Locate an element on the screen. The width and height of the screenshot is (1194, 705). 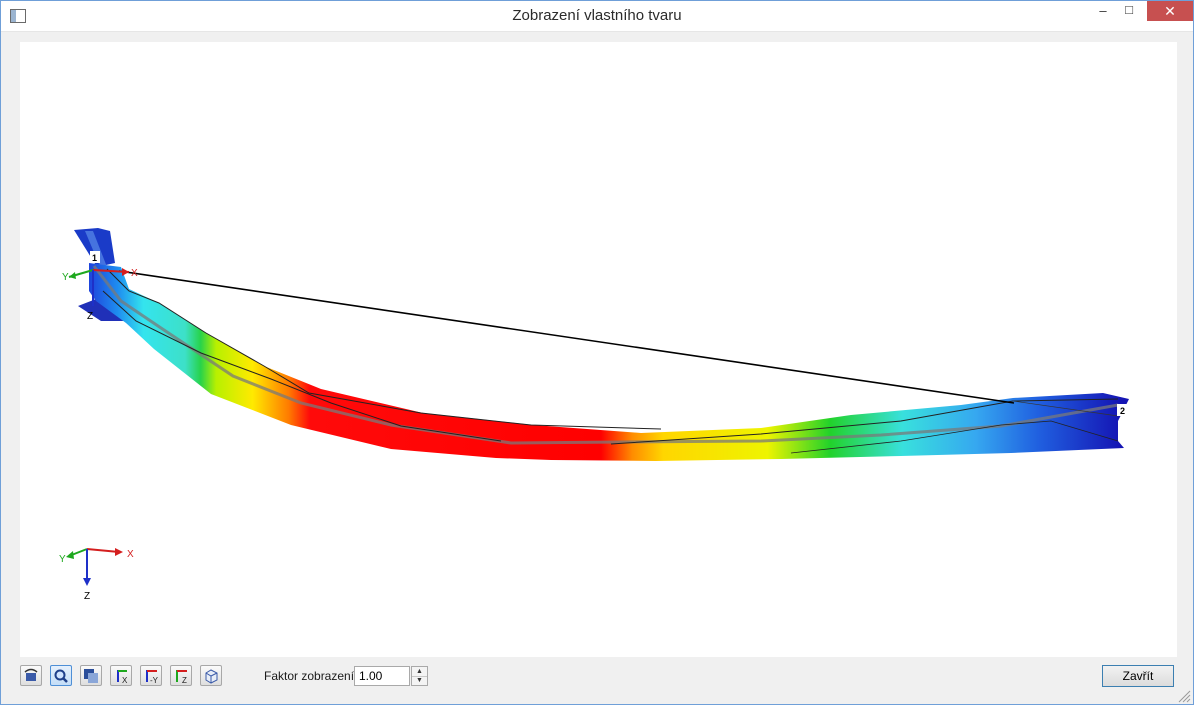
render-mode-button is located at coordinates (91, 675).